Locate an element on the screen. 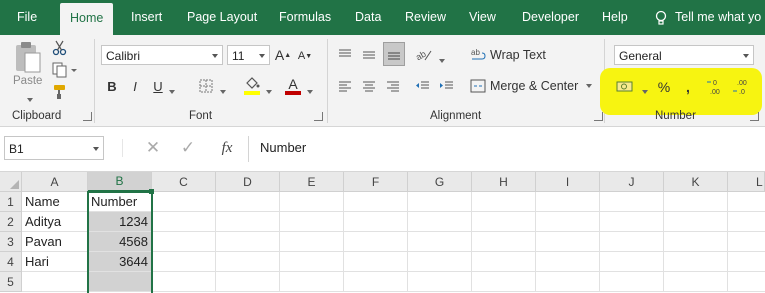 The width and height of the screenshot is (765, 293). percent-style-icon: % is located at coordinates (664, 87).